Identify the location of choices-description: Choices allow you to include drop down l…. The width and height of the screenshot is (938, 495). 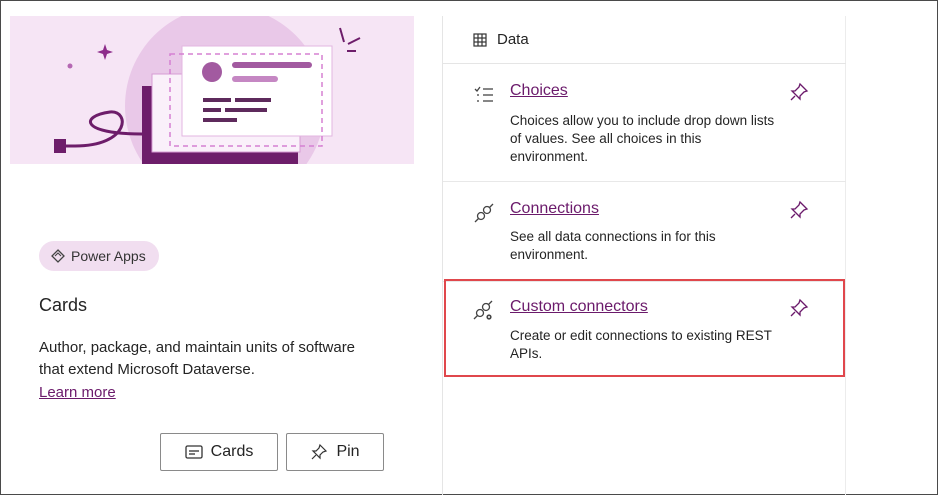
(642, 138).